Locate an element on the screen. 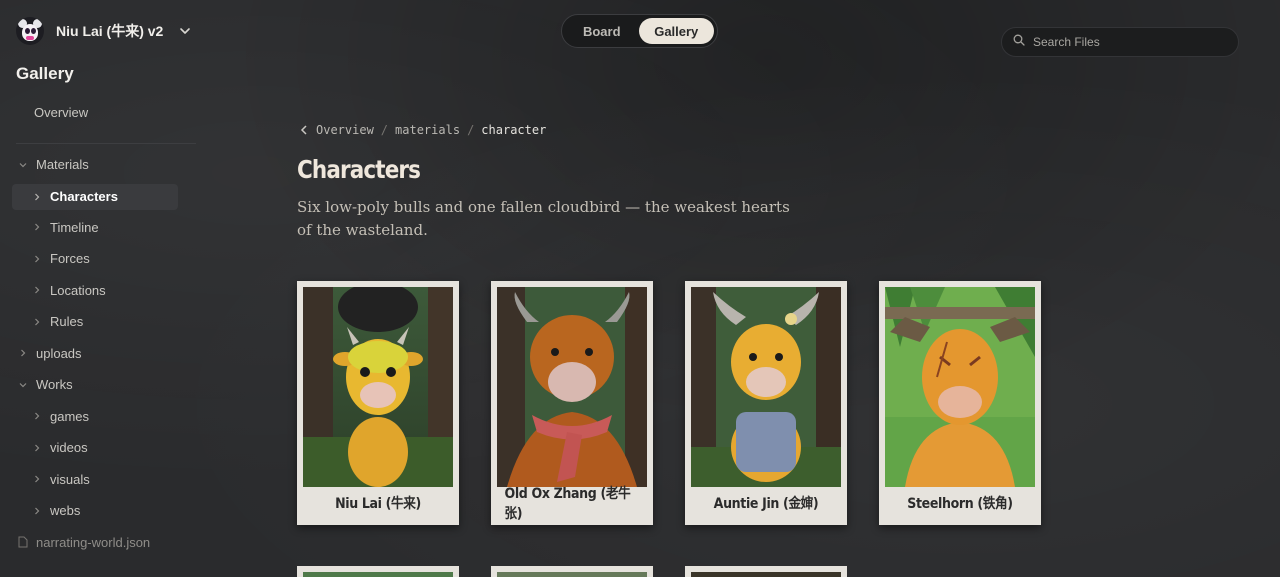 This screenshot has height=577, width=1280. sidebar-item-label: webs is located at coordinates (65, 511).